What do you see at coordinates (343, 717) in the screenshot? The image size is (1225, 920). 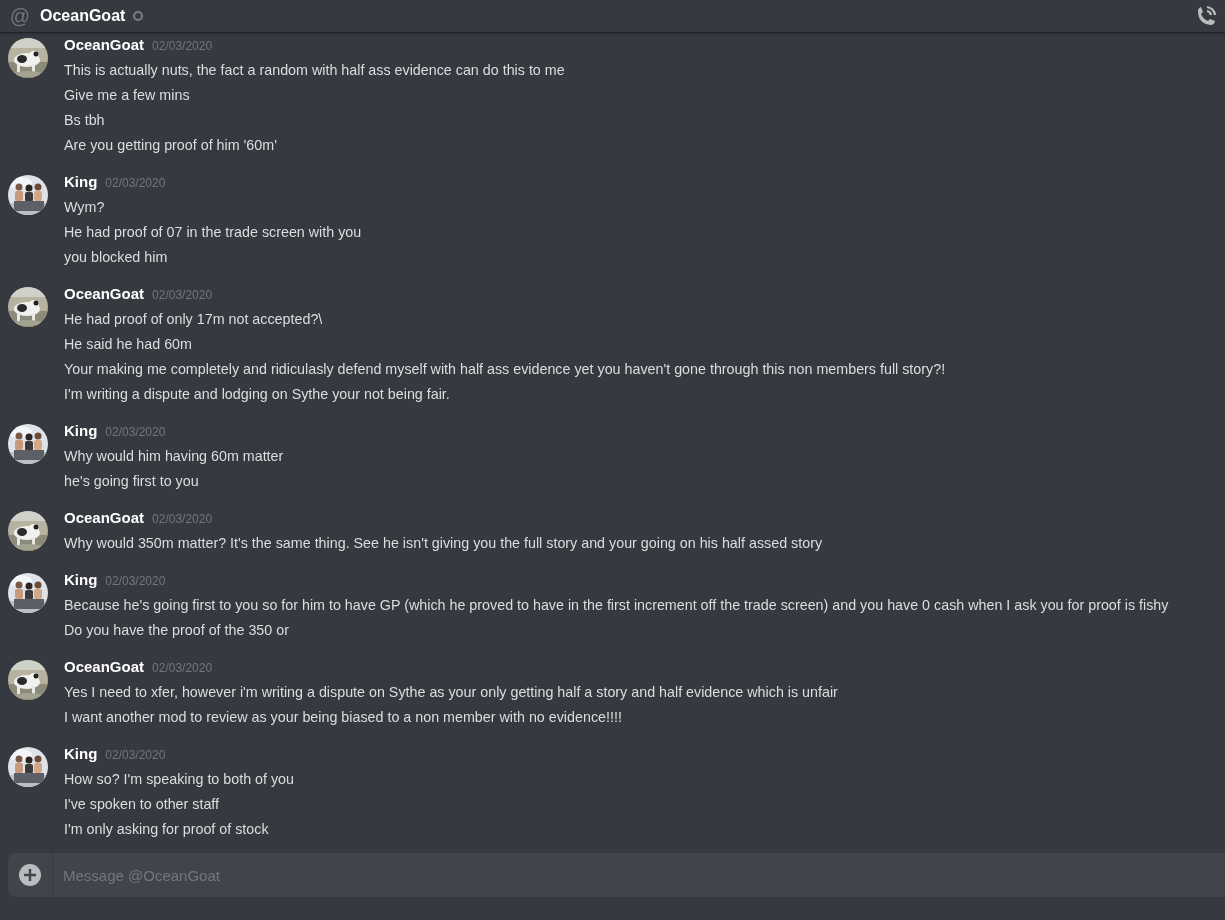 I see `message-text: I want another mod to review as your being biased to a non member with no evidence!!!!` at bounding box center [343, 717].